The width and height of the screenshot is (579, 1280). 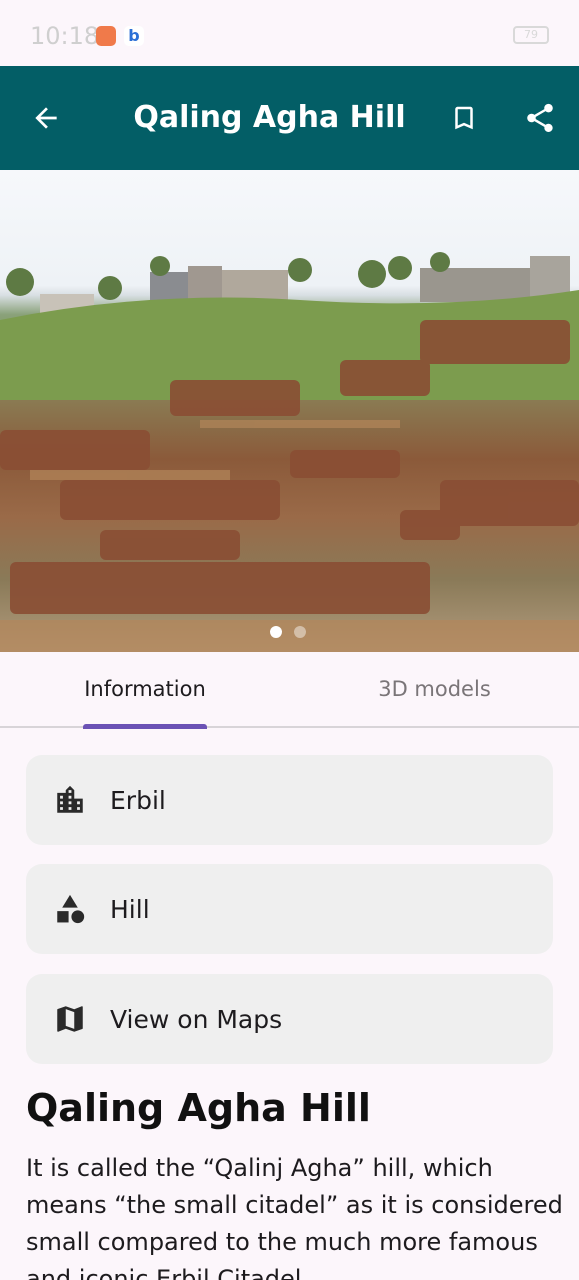 What do you see at coordinates (70, 1019) in the screenshot?
I see `map-icon` at bounding box center [70, 1019].